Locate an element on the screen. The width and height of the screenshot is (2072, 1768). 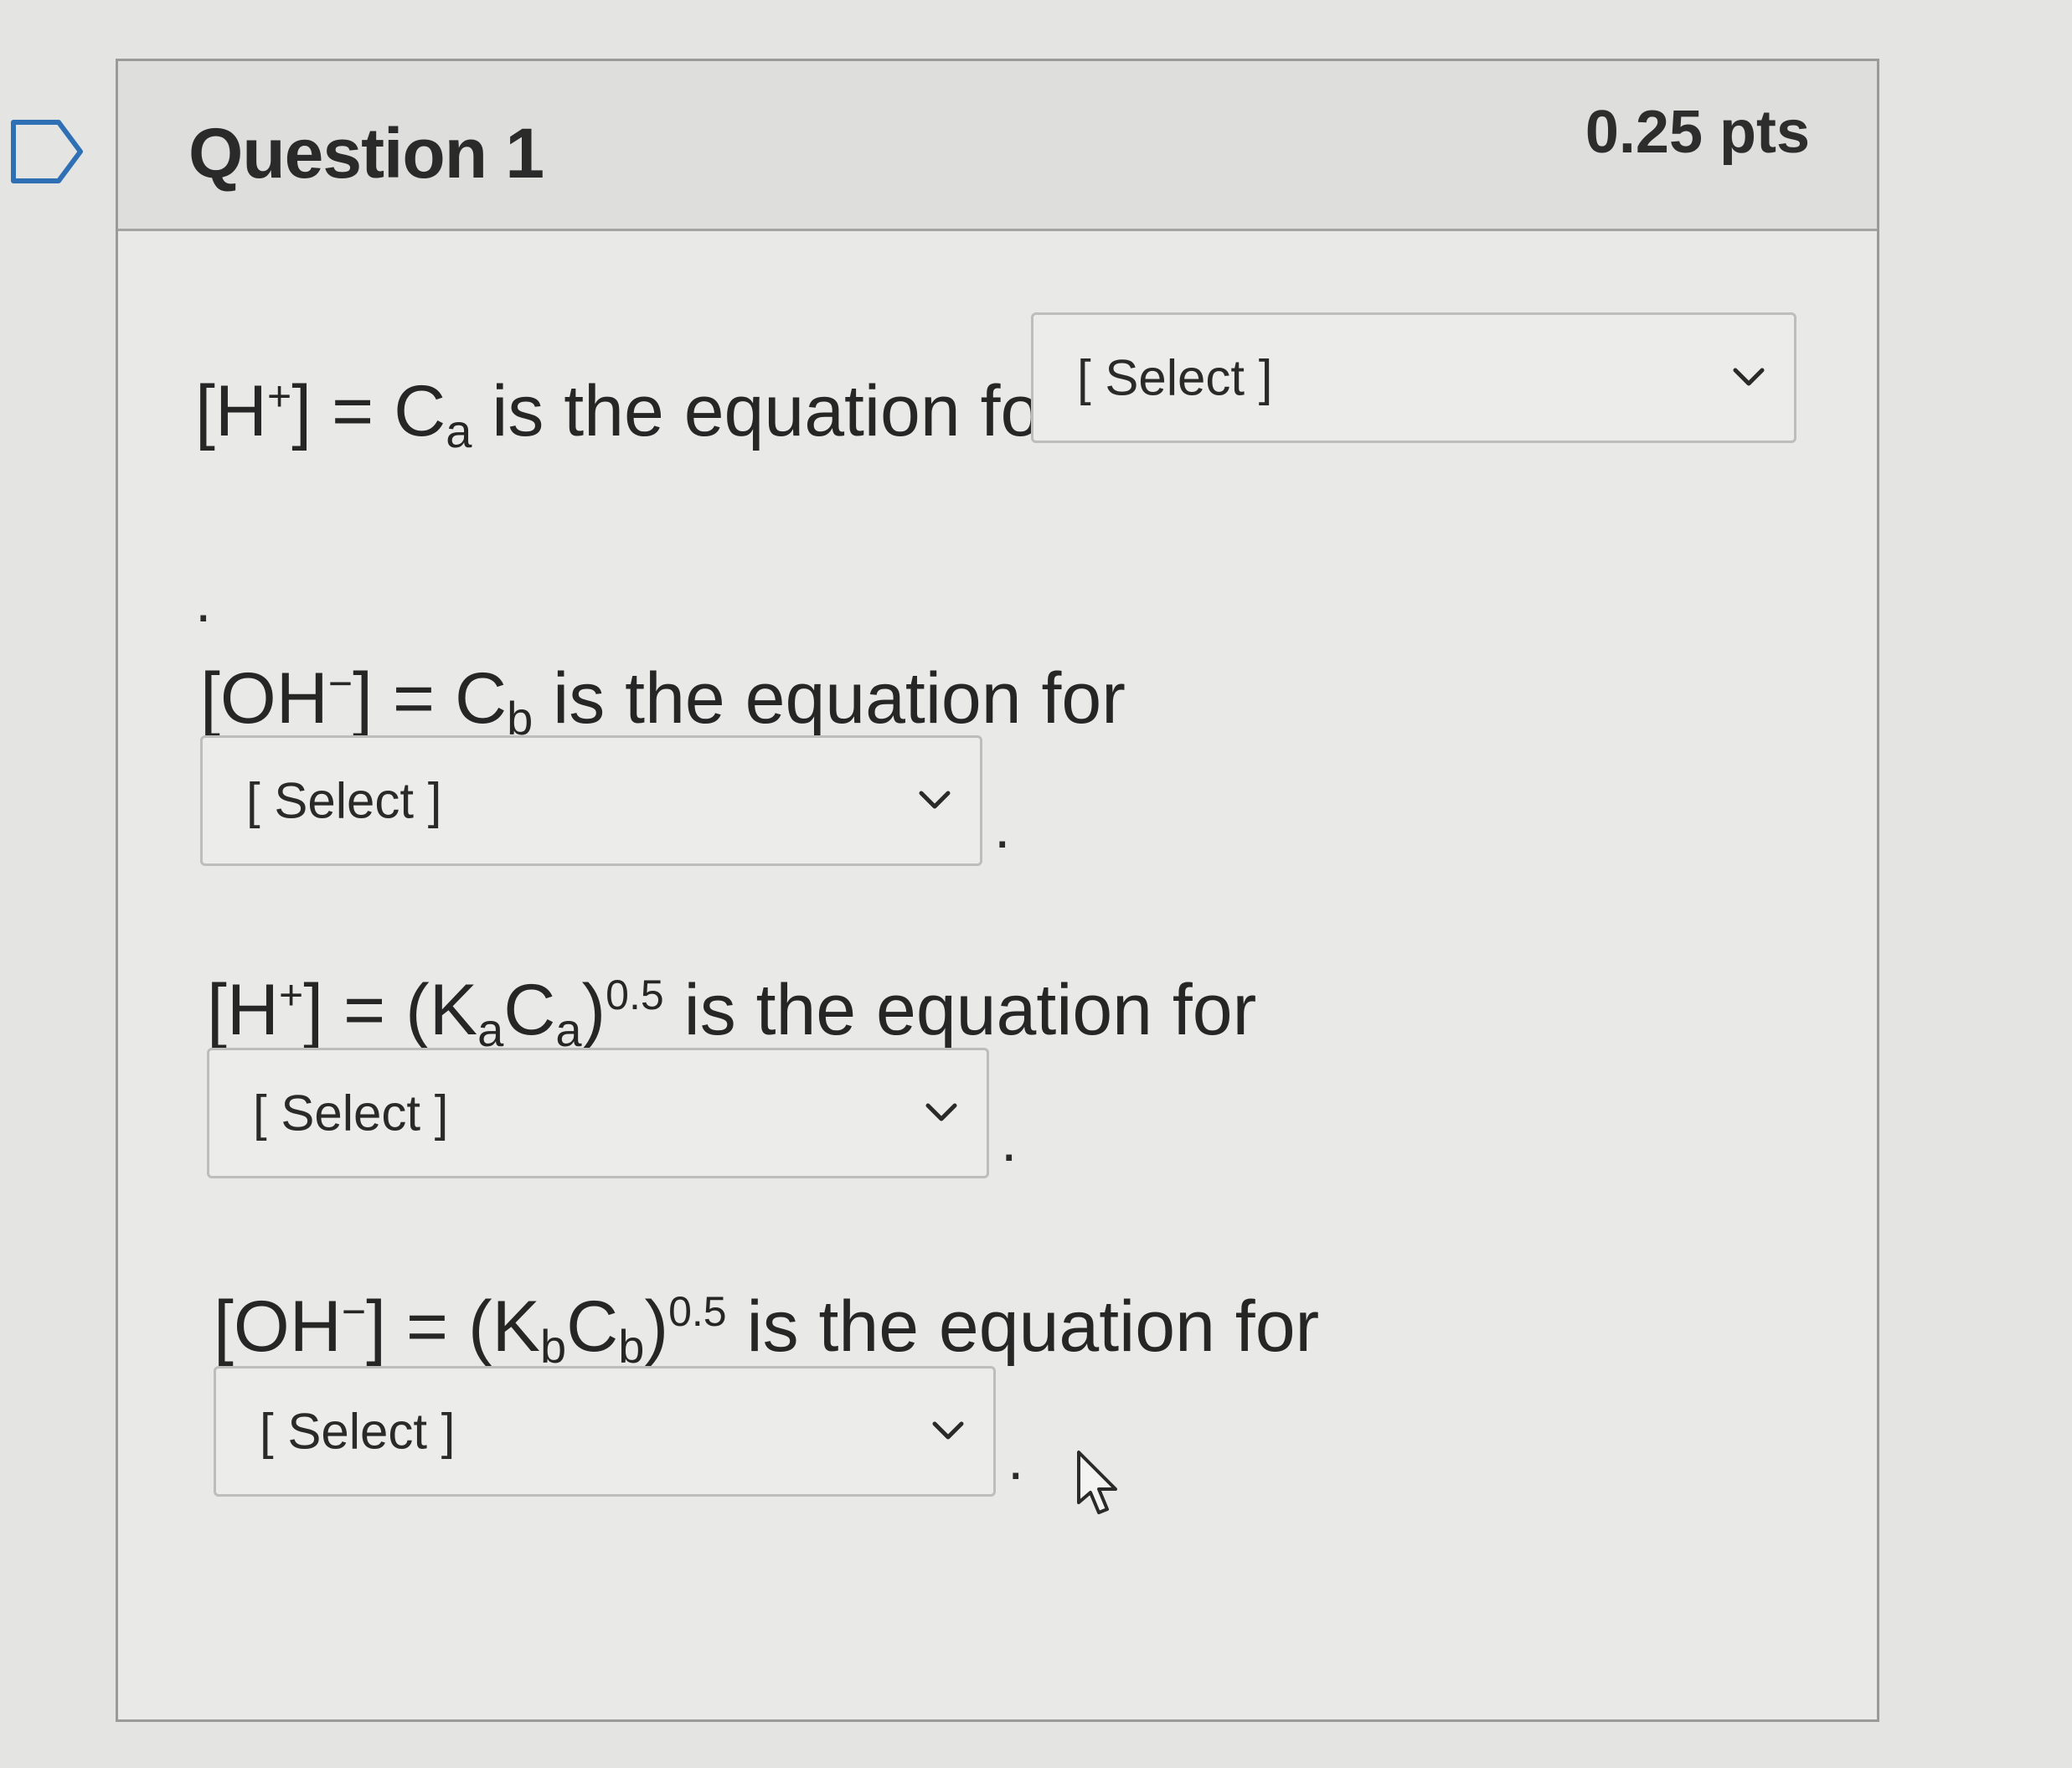
select-value-4: [ Select ] is located at coordinates (358, 1431).